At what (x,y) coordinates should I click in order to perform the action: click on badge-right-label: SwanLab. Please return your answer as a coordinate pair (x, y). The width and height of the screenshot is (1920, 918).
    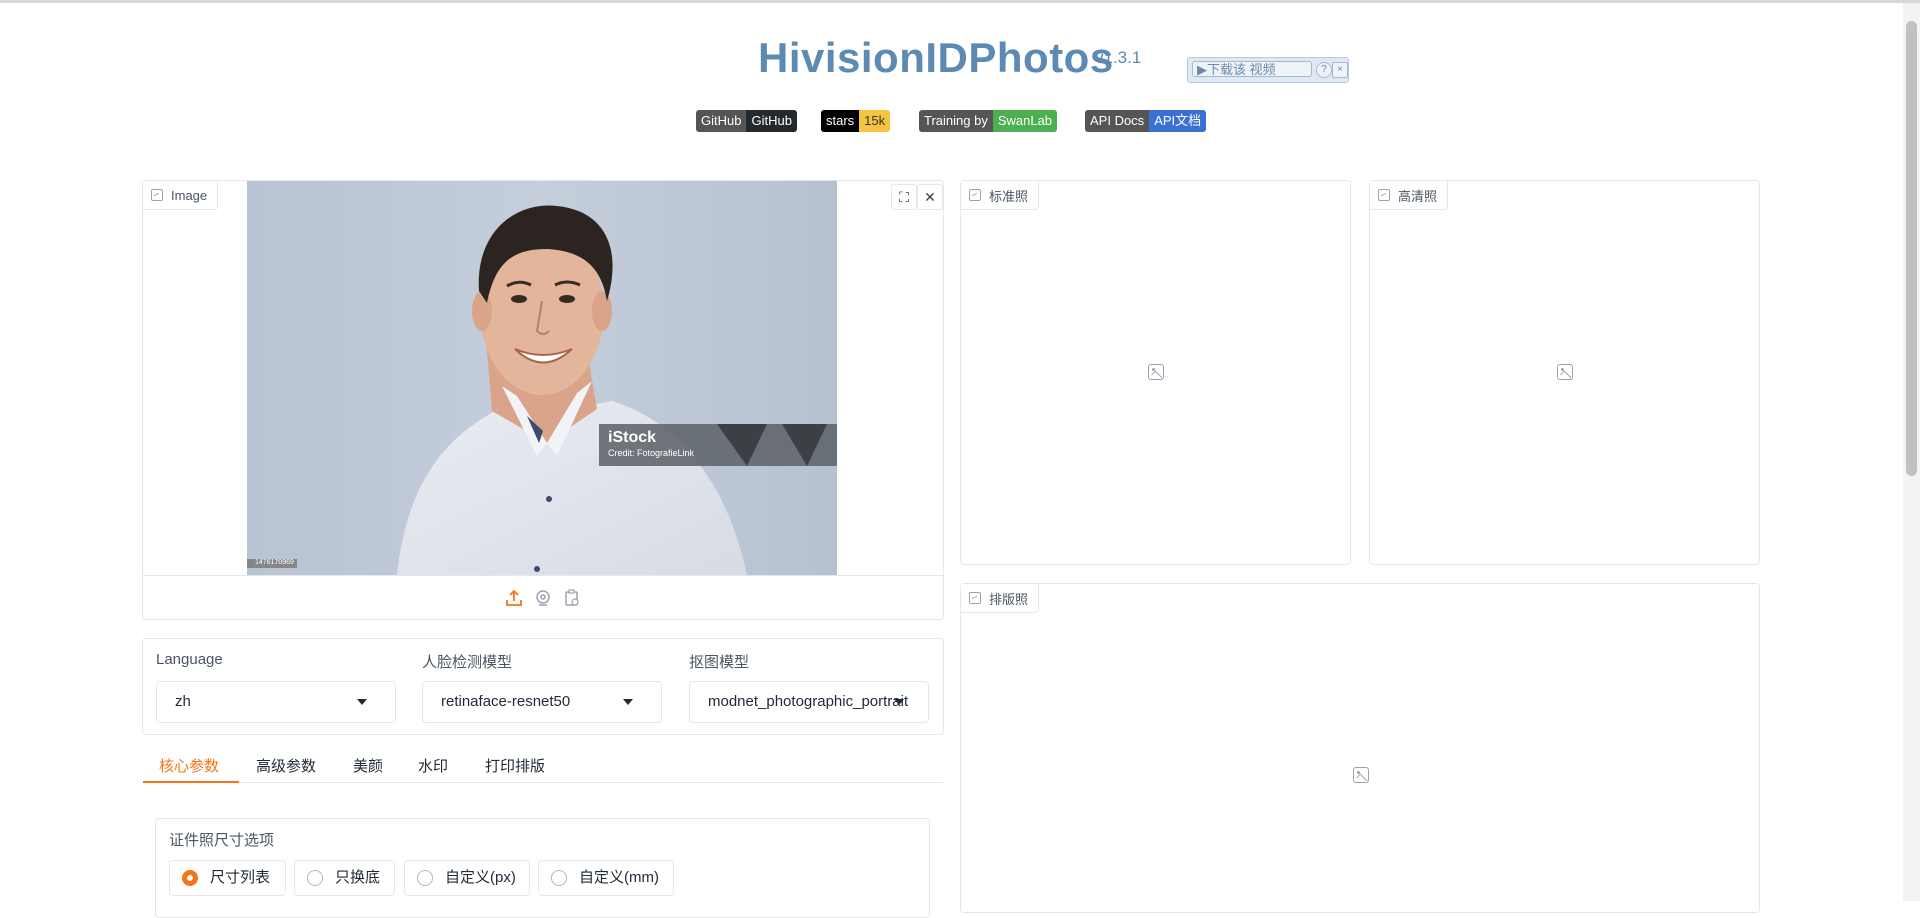
    Looking at the image, I should click on (1025, 121).